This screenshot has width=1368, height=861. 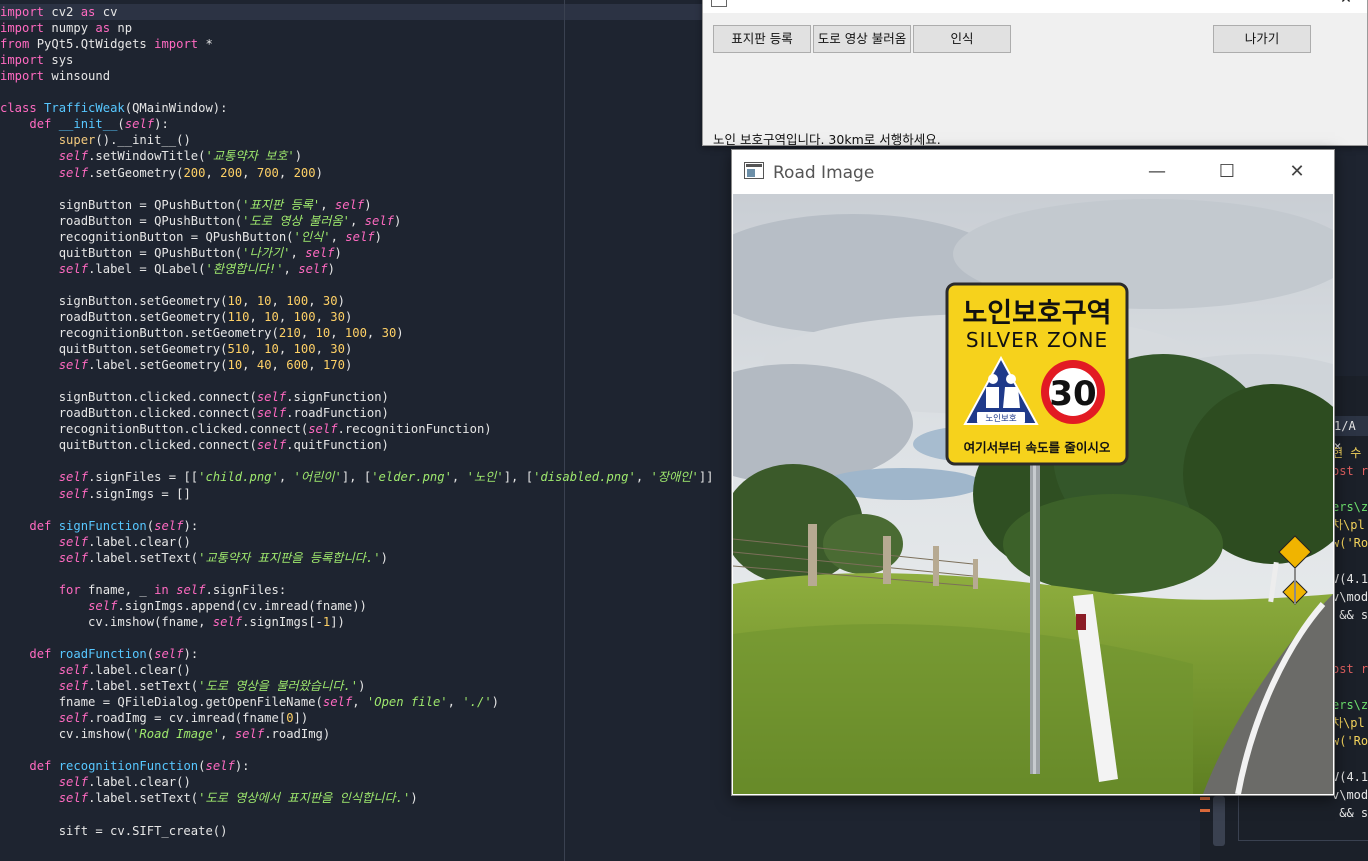 I want to click on code-token: 40, so click(x=264, y=365).